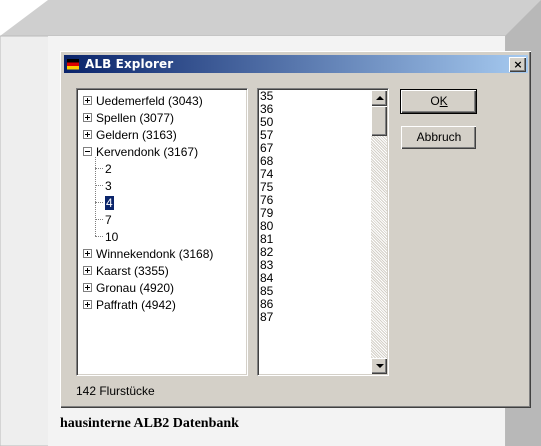 Image resolution: width=541 pixels, height=446 pixels. What do you see at coordinates (266, 317) in the screenshot?
I see `list-item: 87` at bounding box center [266, 317].